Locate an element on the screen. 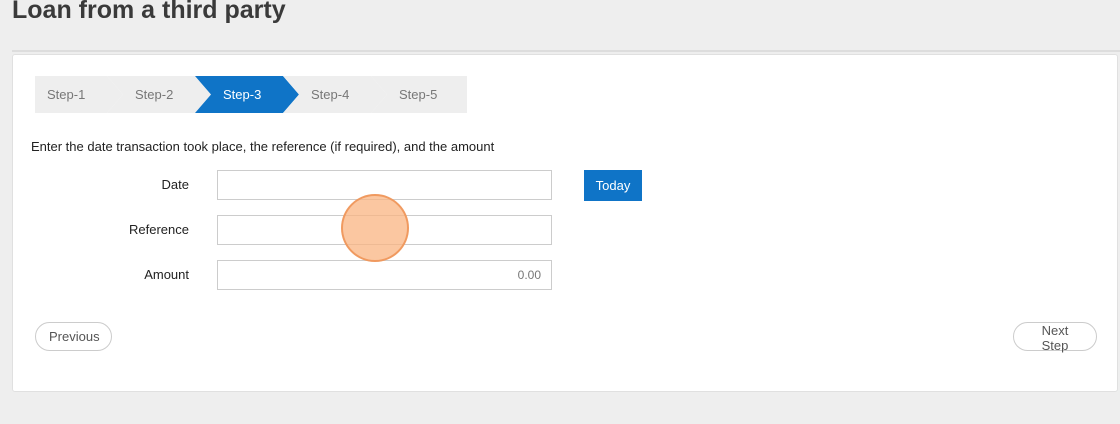  step-wizard: Step-1 Step-2 Step-3 Step-4 Step-5 is located at coordinates (251, 94).